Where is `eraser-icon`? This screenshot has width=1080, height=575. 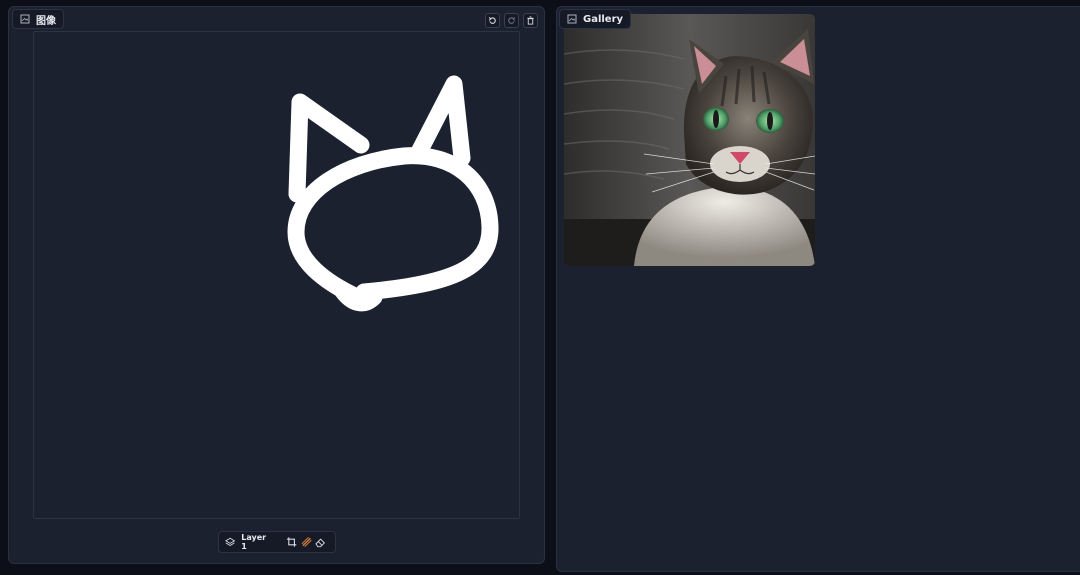 eraser-icon is located at coordinates (320, 542).